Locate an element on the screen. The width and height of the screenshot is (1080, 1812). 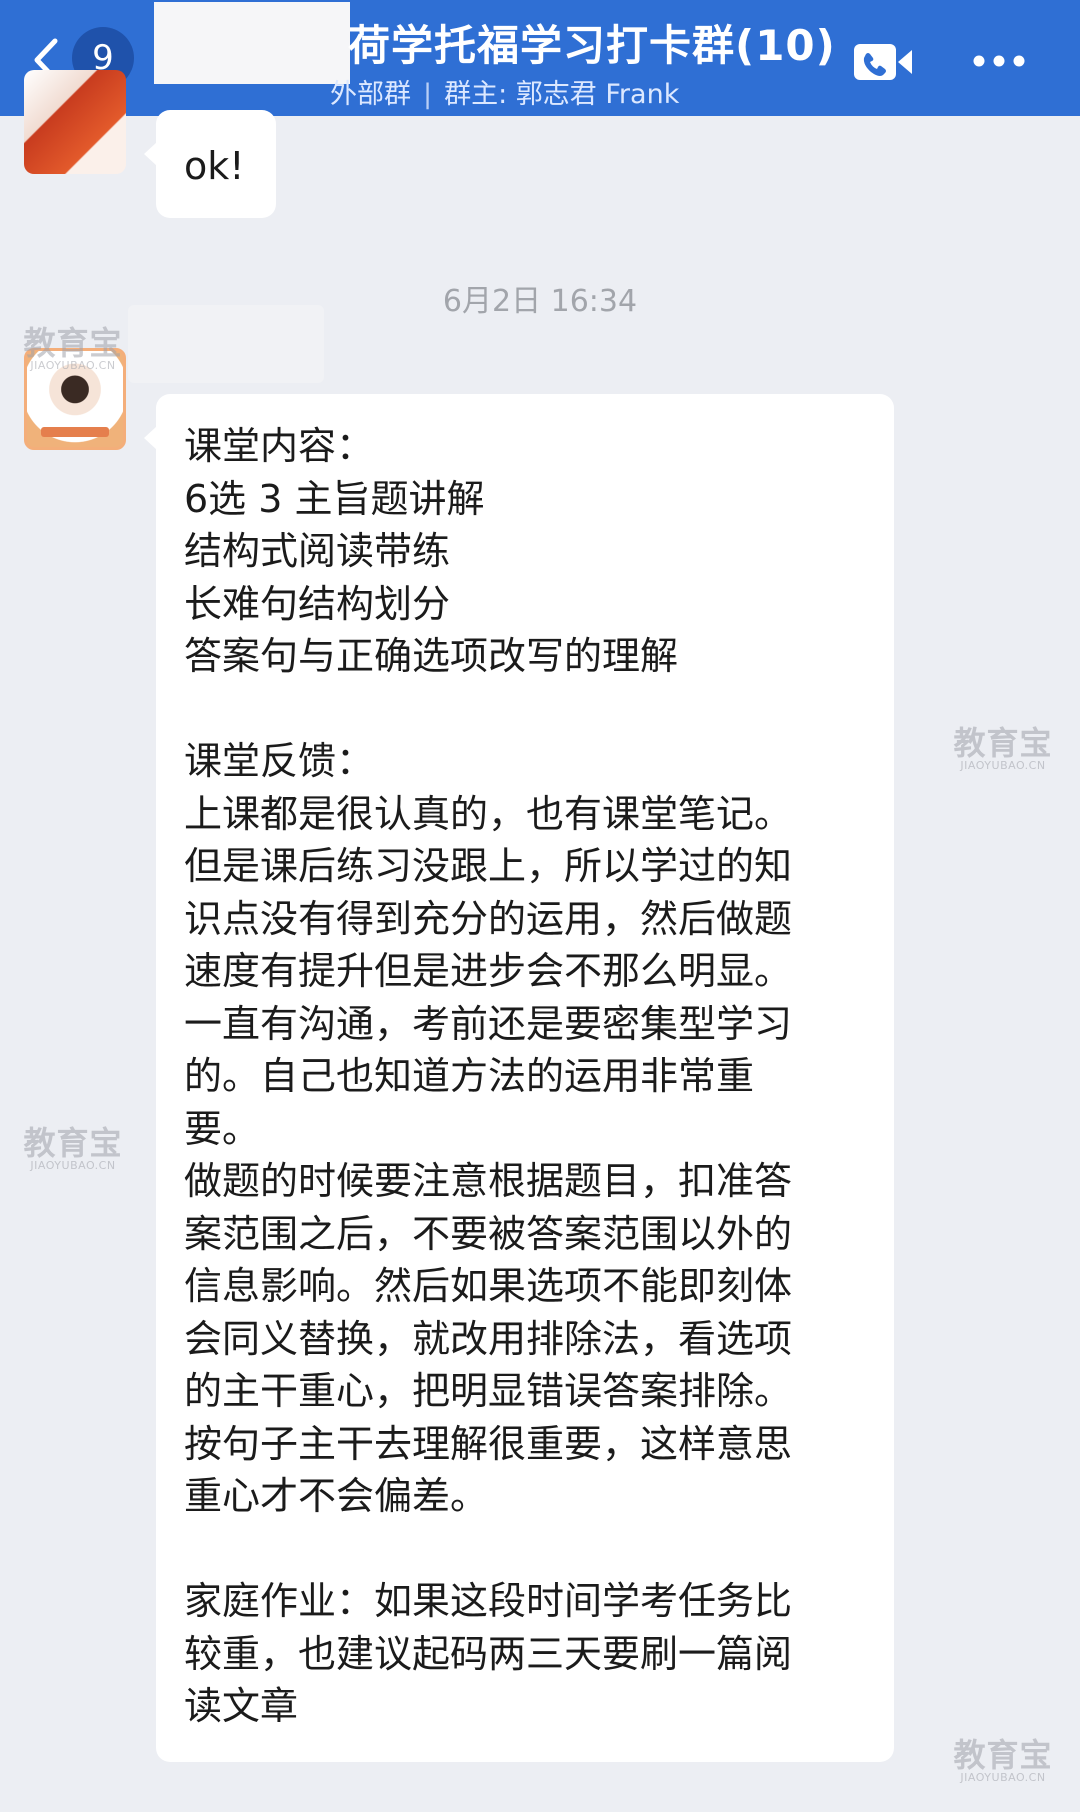
chat-header: 9 荷学托福学习打卡群(10) 外部群 | 群主: 郭志君 Frank is located at coordinates (540, 58).